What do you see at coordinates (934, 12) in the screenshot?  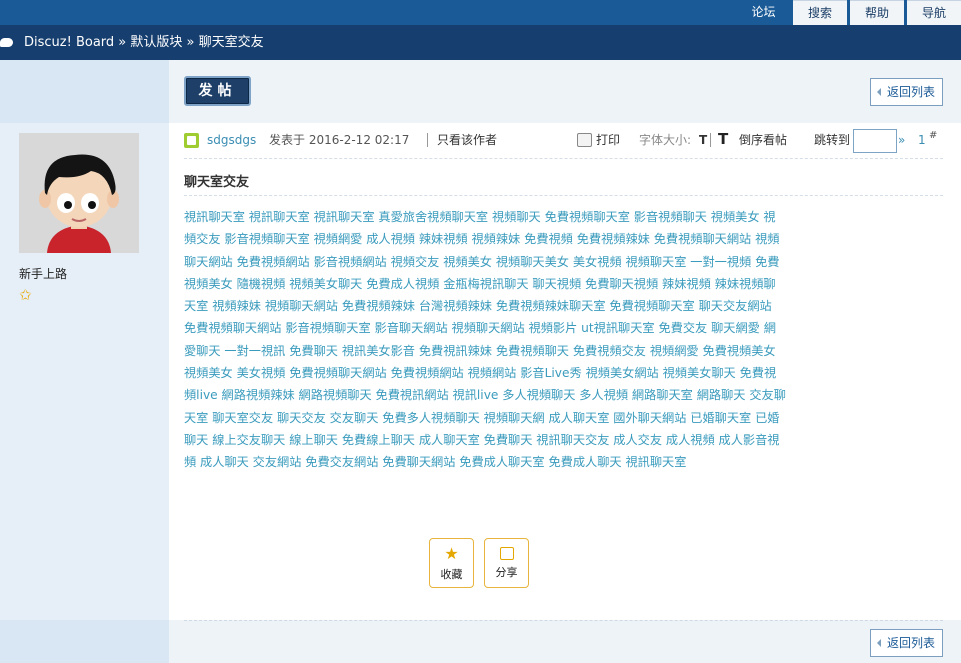 I see `tab-guide: 导航` at bounding box center [934, 12].